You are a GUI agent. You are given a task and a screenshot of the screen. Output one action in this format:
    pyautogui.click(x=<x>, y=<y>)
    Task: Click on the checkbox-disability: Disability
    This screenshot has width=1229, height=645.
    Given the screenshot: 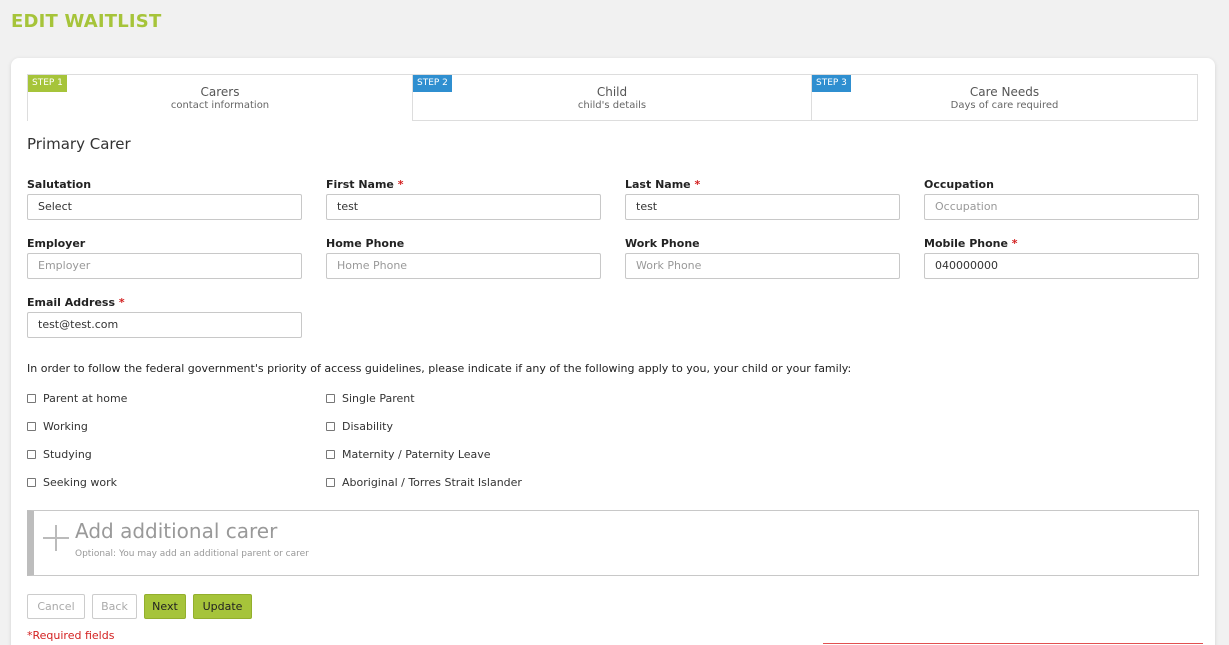 What is the action you would take?
    pyautogui.click(x=359, y=426)
    